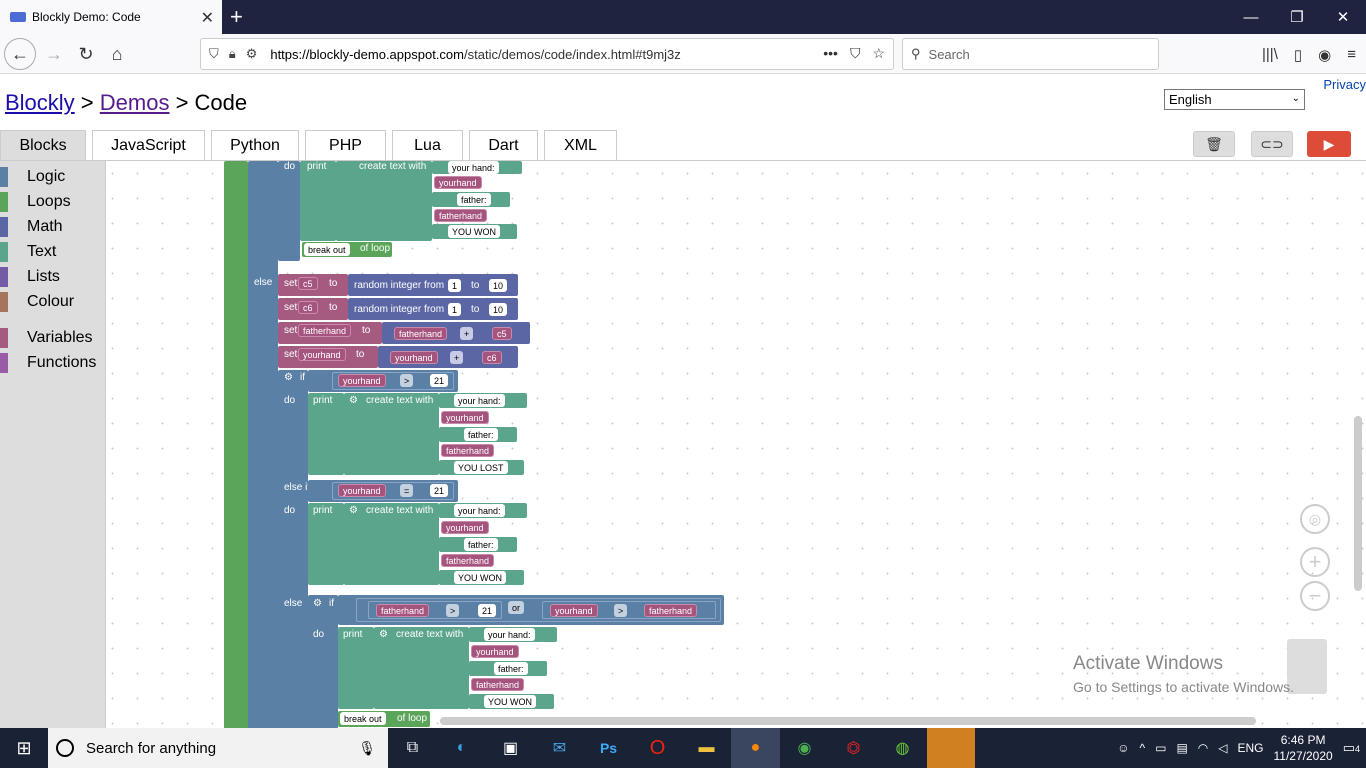  Describe the element at coordinates (455, 309) in the screenshot. I see `num-field: 1` at that location.